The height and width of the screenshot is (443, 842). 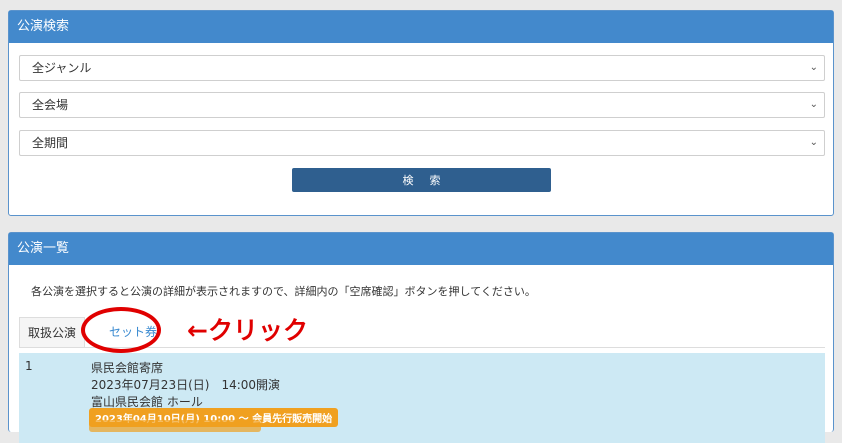 What do you see at coordinates (422, 143) in the screenshot?
I see `period-select: 全期間 ⌄` at bounding box center [422, 143].